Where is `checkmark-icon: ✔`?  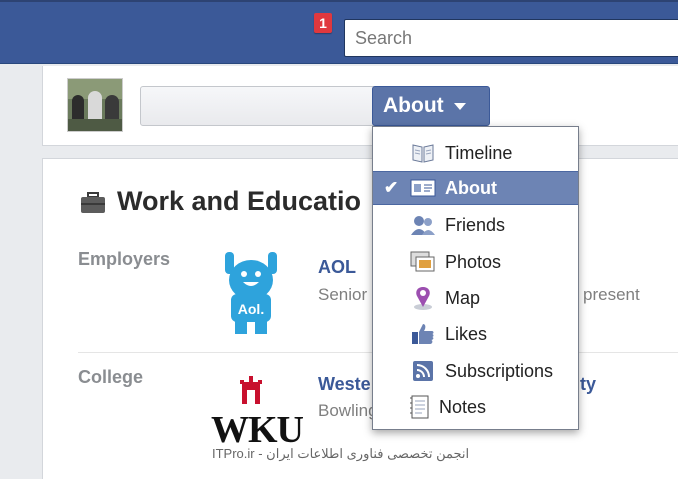 checkmark-icon: ✔ is located at coordinates (391, 187).